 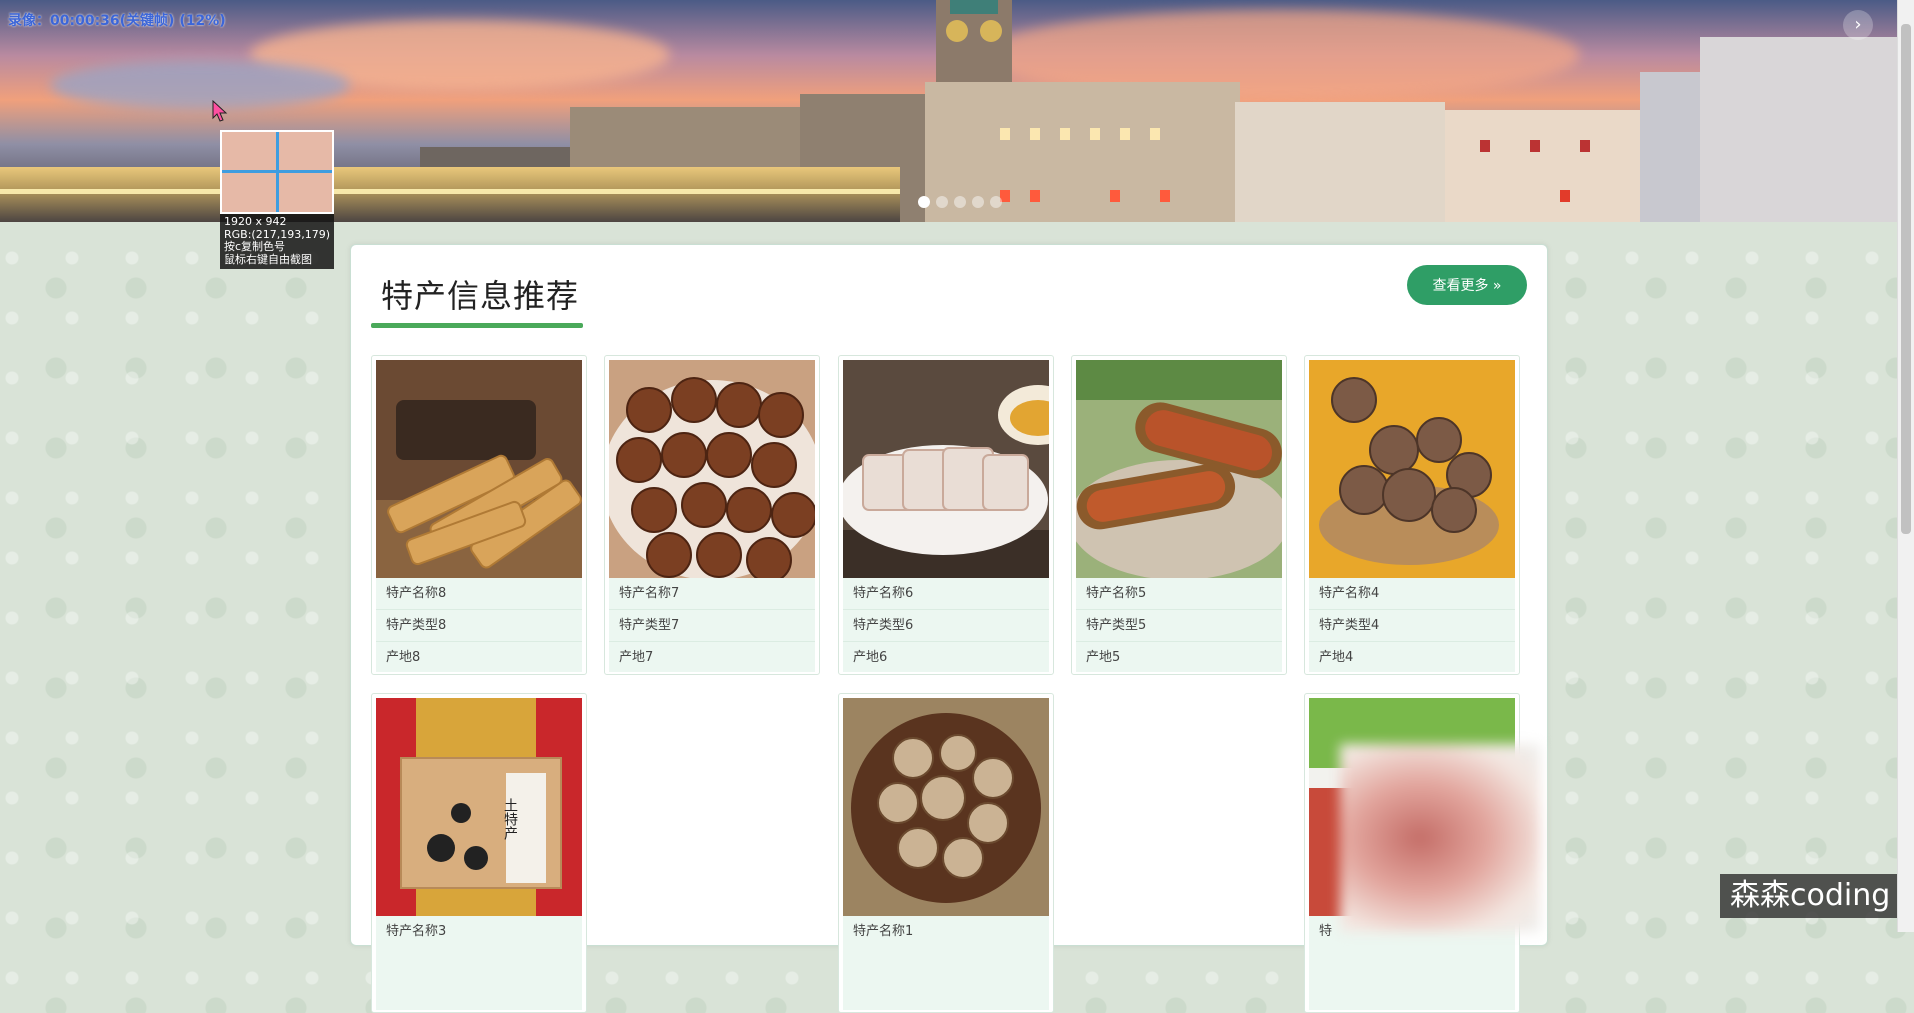 What do you see at coordinates (1858, 25) in the screenshot?
I see `carousel-next-button: ›` at bounding box center [1858, 25].